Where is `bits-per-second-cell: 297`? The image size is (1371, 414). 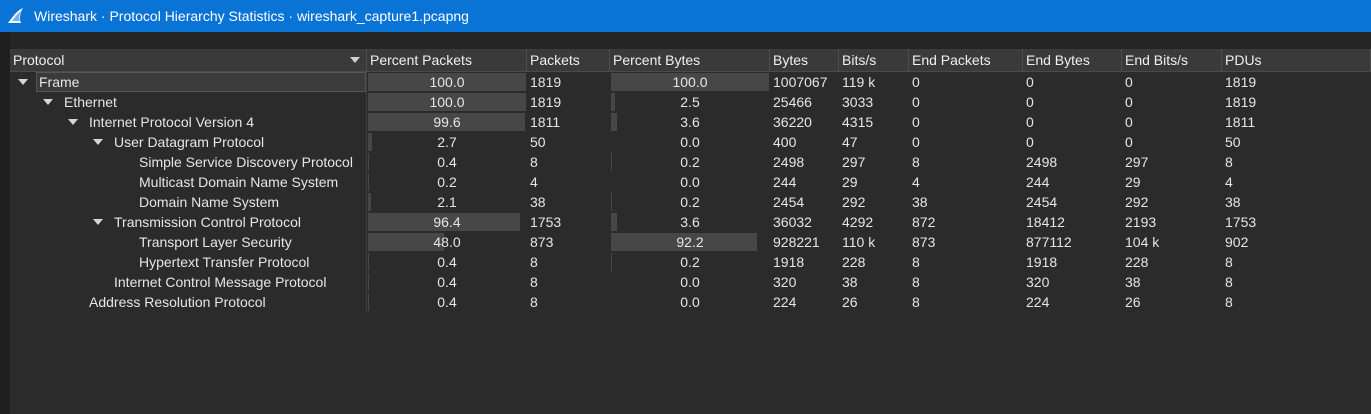
bits-per-second-cell: 297 is located at coordinates (854, 162).